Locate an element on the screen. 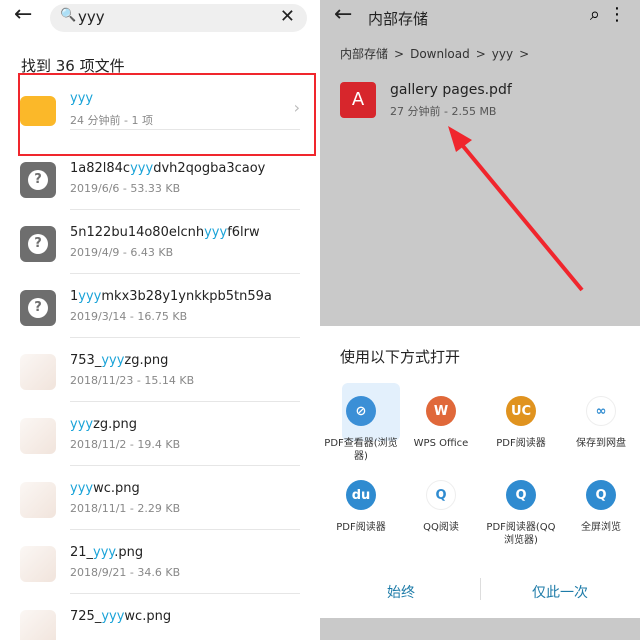  app-icon: ∞ is located at coordinates (601, 411).